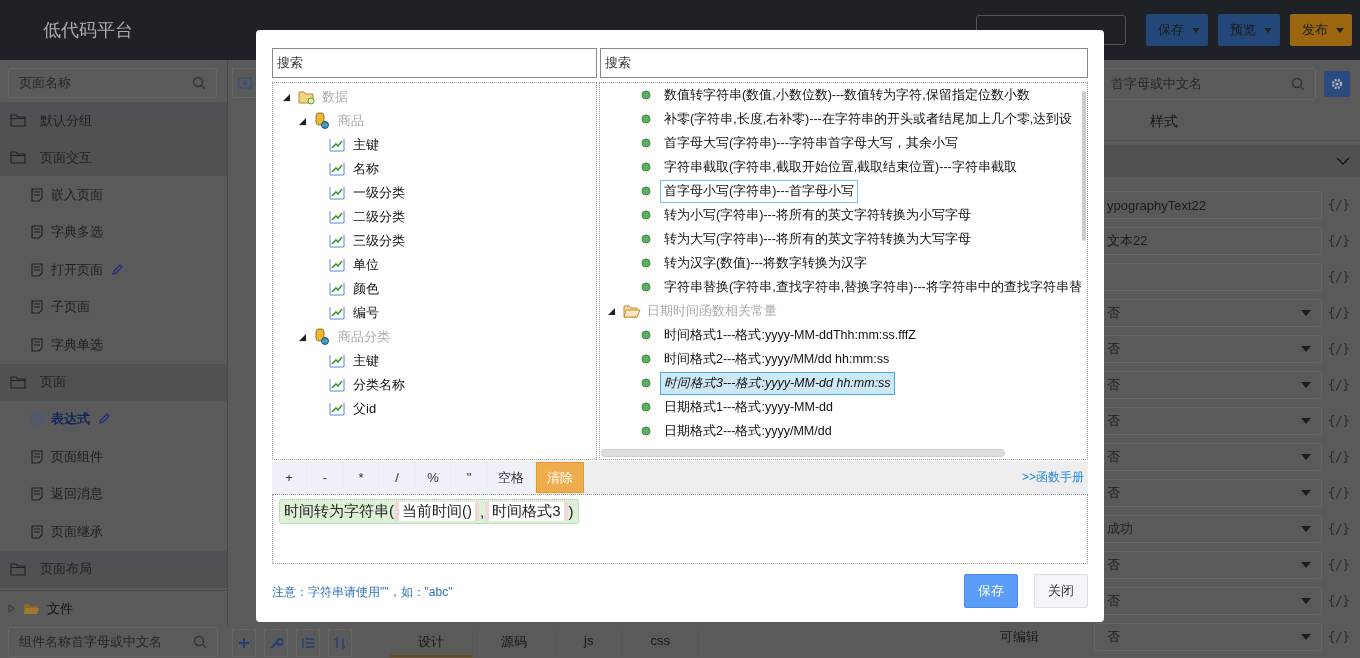 Image resolution: width=1360 pixels, height=658 pixels. I want to click on function-item: 日期格式2---格式:yyyy/MM/dd, so click(748, 431).